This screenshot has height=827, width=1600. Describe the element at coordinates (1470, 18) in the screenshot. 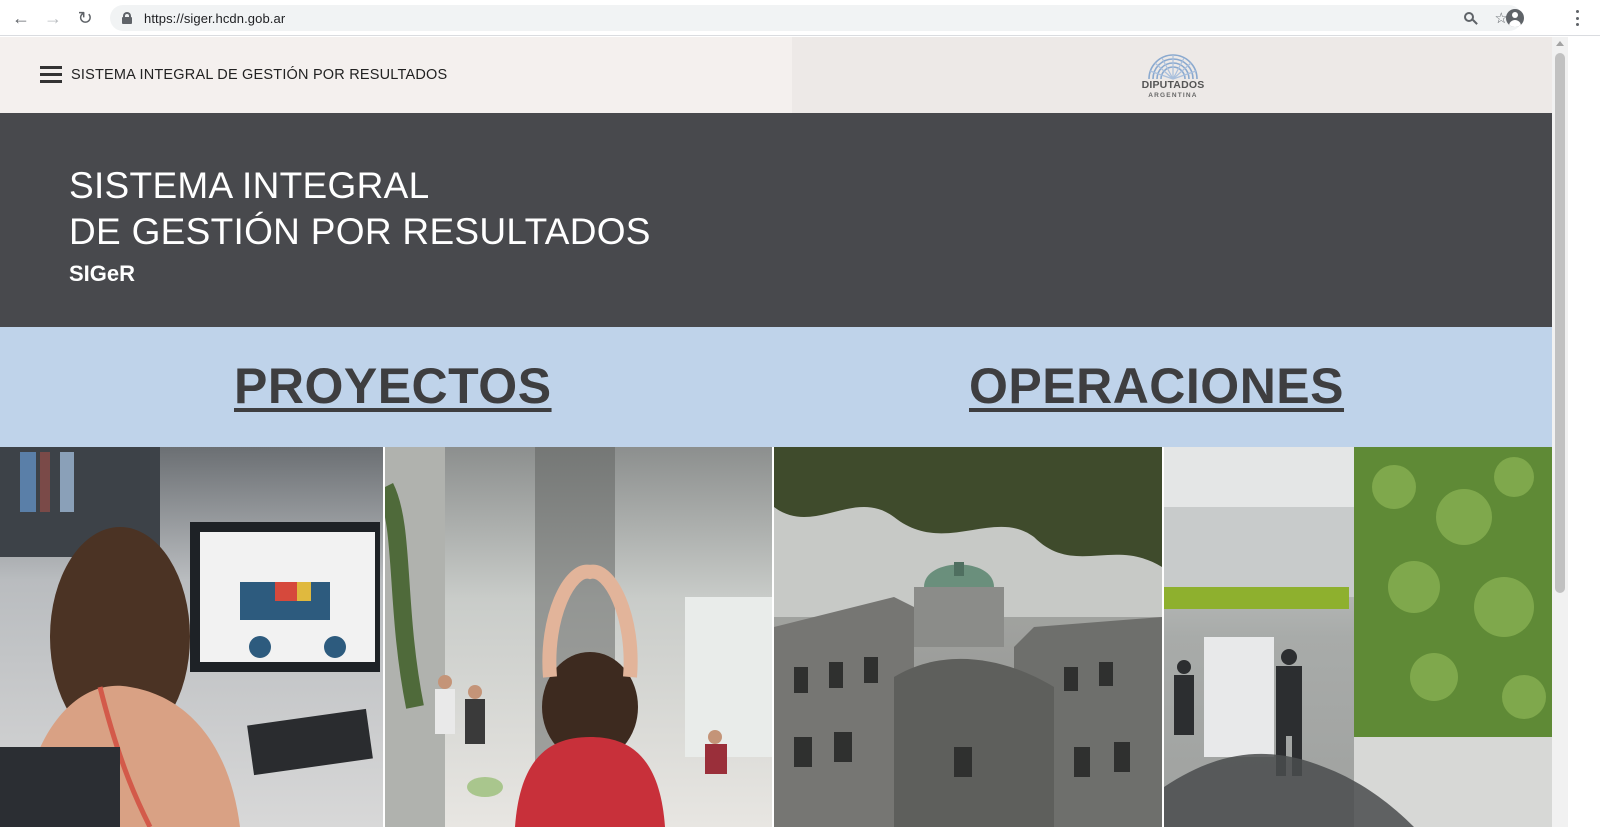

I see `zoom-icon` at that location.